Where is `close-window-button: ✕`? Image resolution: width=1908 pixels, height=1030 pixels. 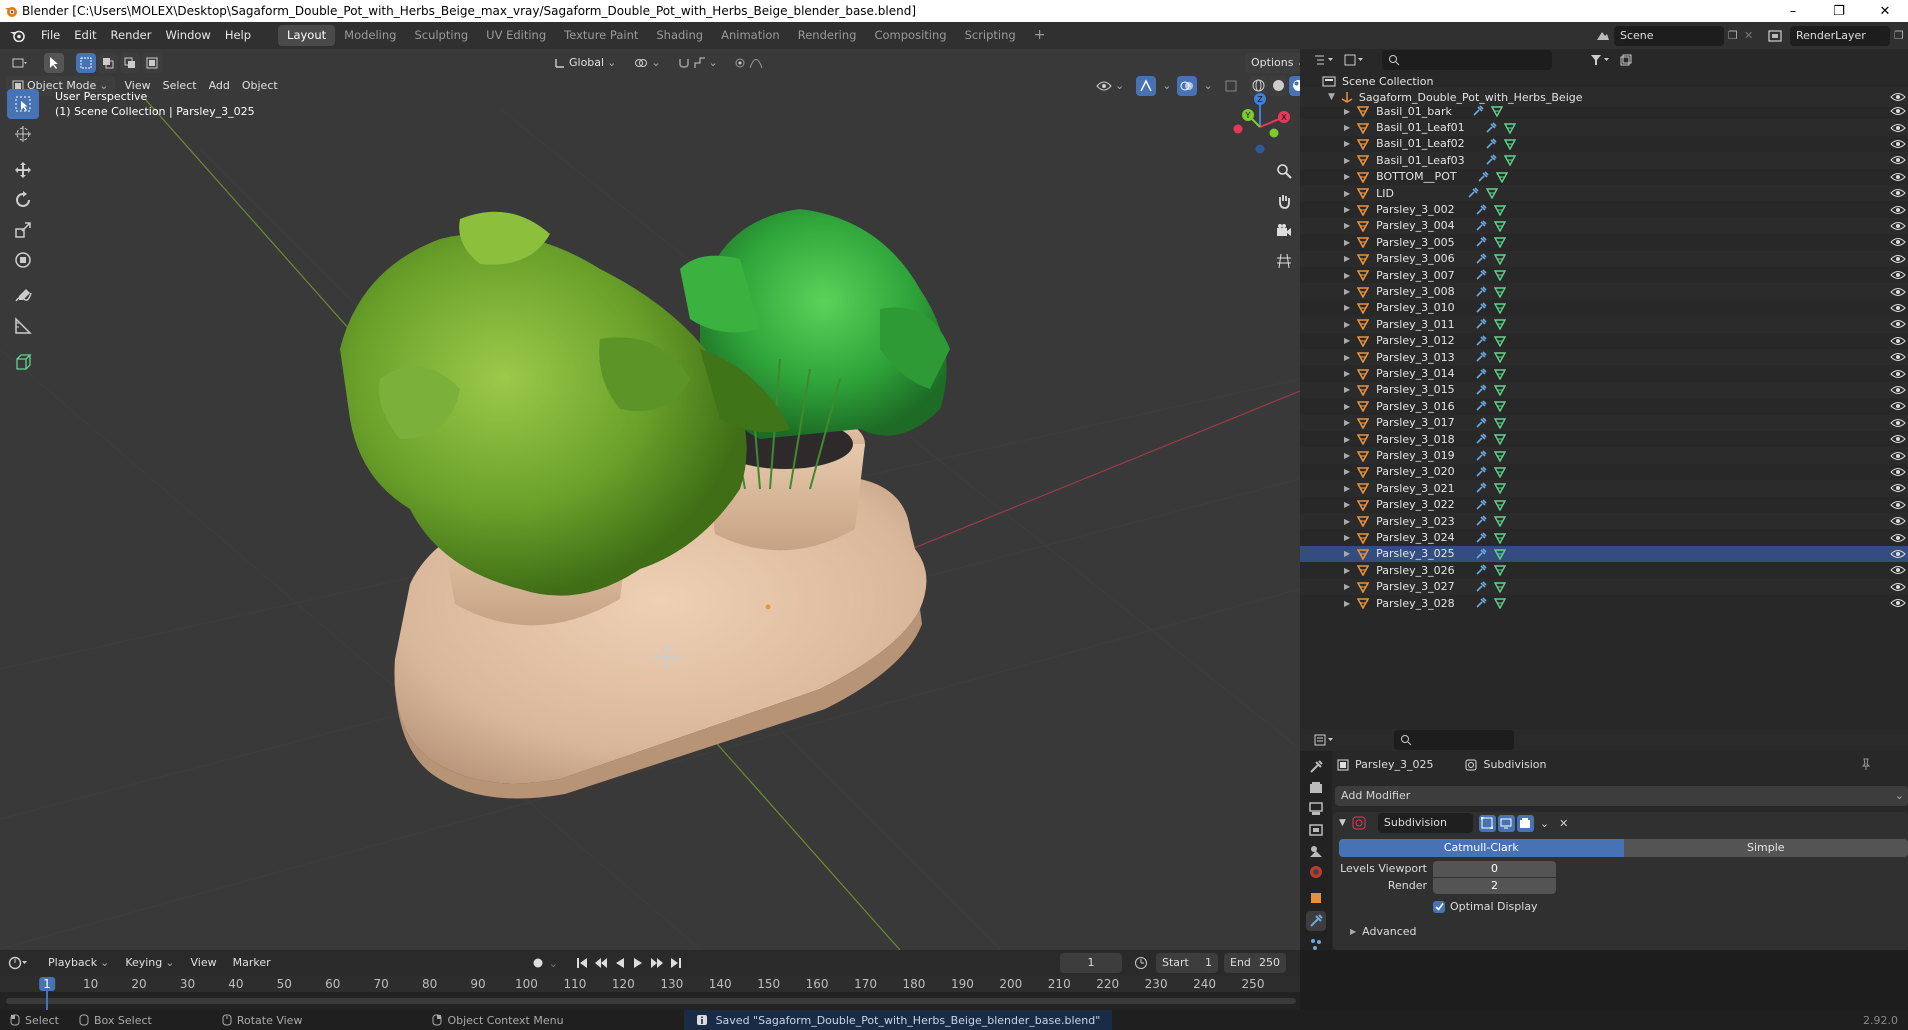 close-window-button: ✕ is located at coordinates (1885, 11).